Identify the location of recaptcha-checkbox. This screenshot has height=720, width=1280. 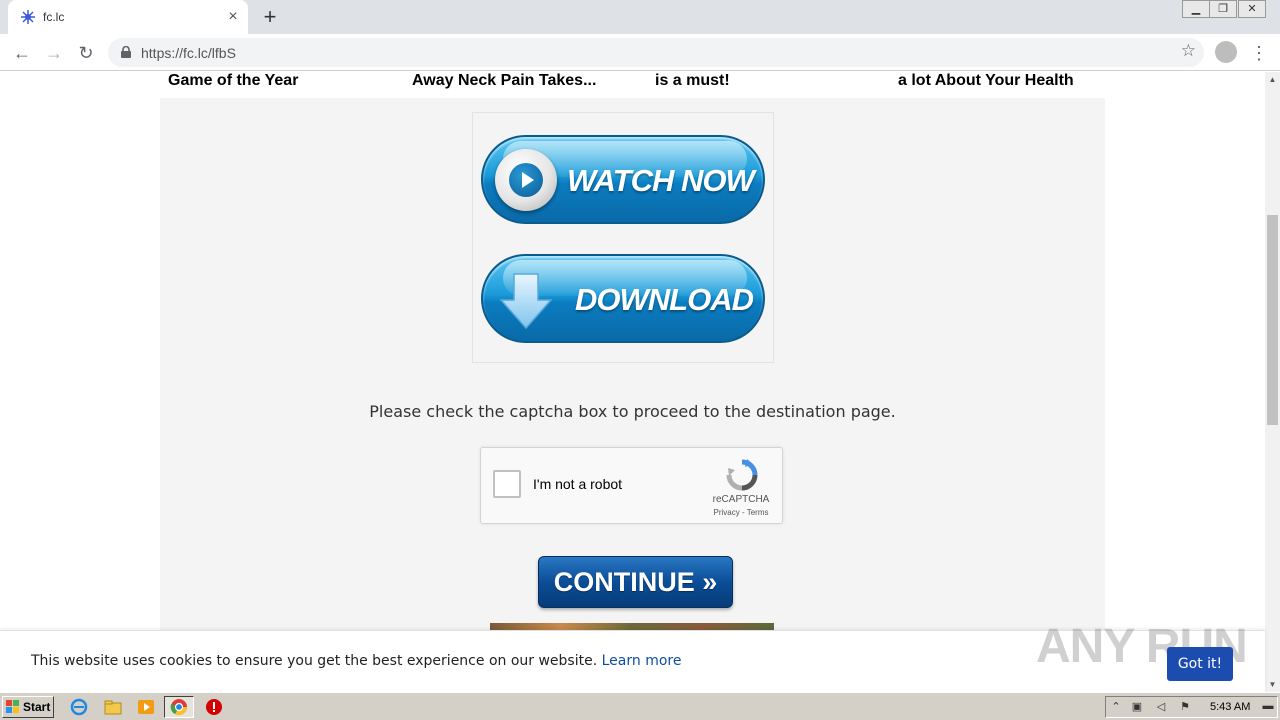
(507, 484).